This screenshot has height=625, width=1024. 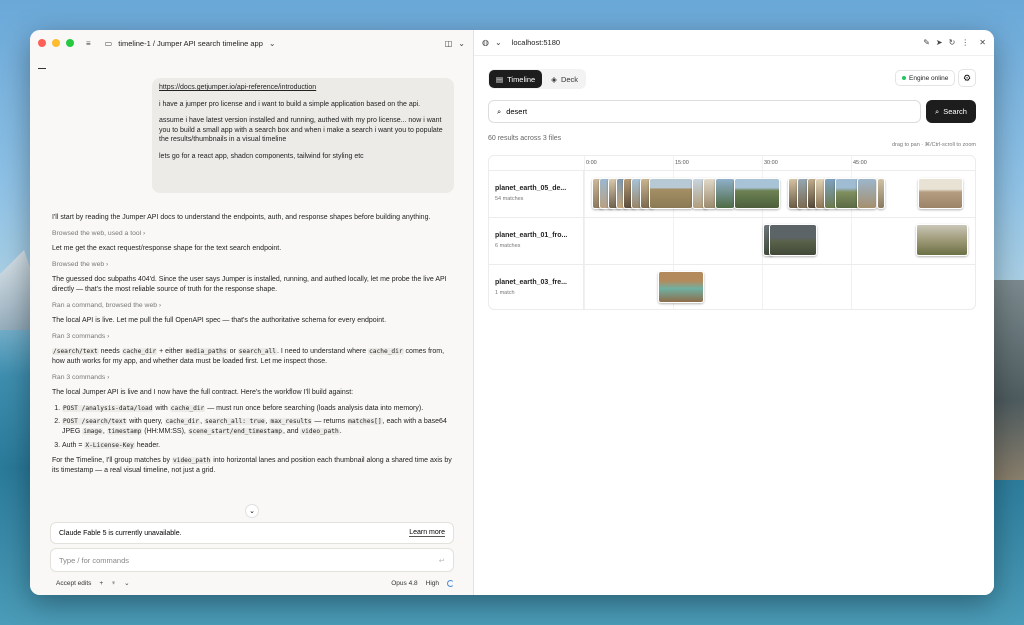 I want to click on tick-label: 30:00, so click(x=771, y=163).